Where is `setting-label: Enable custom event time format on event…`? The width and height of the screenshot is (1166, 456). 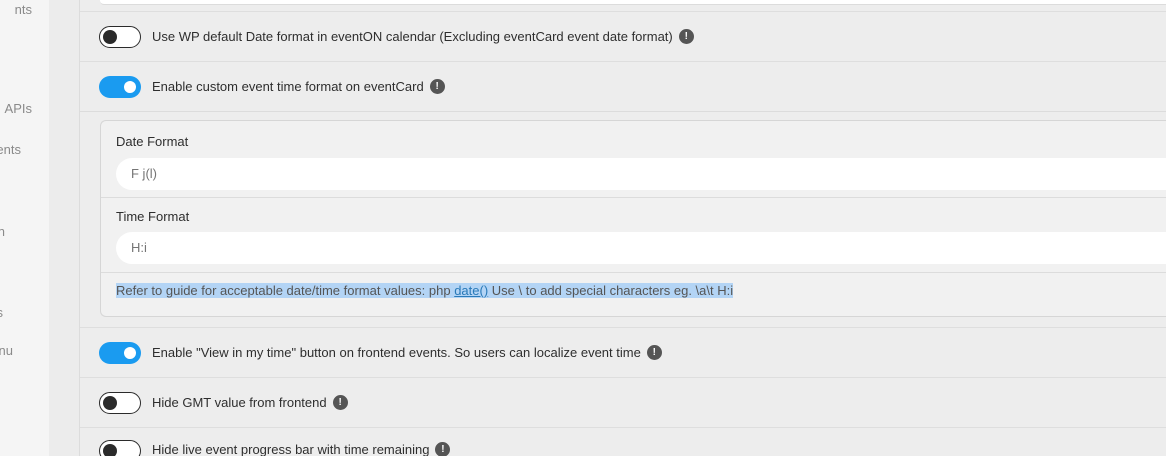 setting-label: Enable custom event time format on event… is located at coordinates (298, 86).